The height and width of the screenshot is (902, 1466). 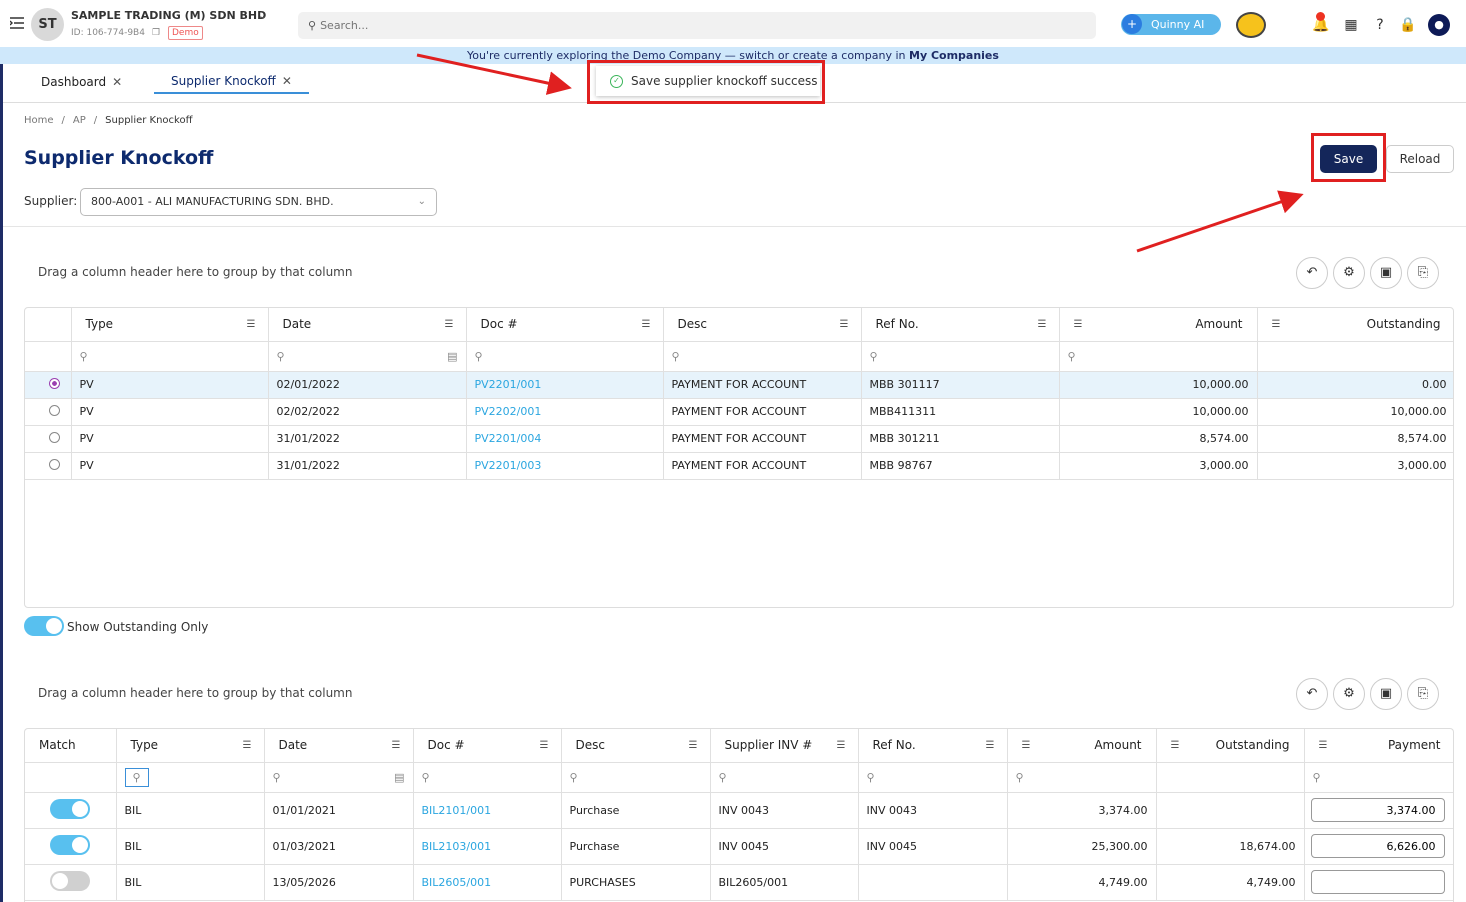 What do you see at coordinates (168, 15) in the screenshot?
I see `company-name: SAMPLE TRADING (M) SDN BHD` at bounding box center [168, 15].